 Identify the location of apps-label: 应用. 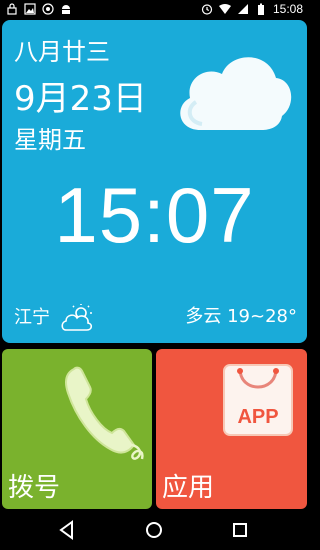
(188, 488).